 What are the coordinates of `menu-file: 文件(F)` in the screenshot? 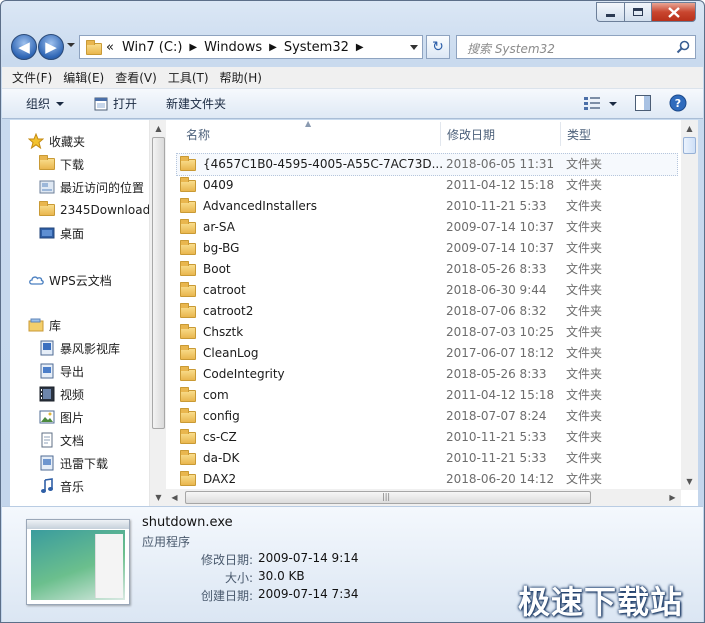 It's located at (32, 77).